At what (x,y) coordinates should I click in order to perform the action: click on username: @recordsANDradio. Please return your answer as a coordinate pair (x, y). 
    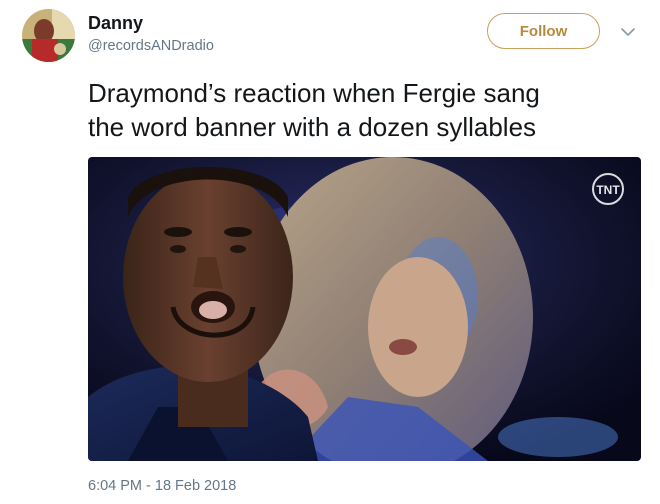
    Looking at the image, I should click on (151, 46).